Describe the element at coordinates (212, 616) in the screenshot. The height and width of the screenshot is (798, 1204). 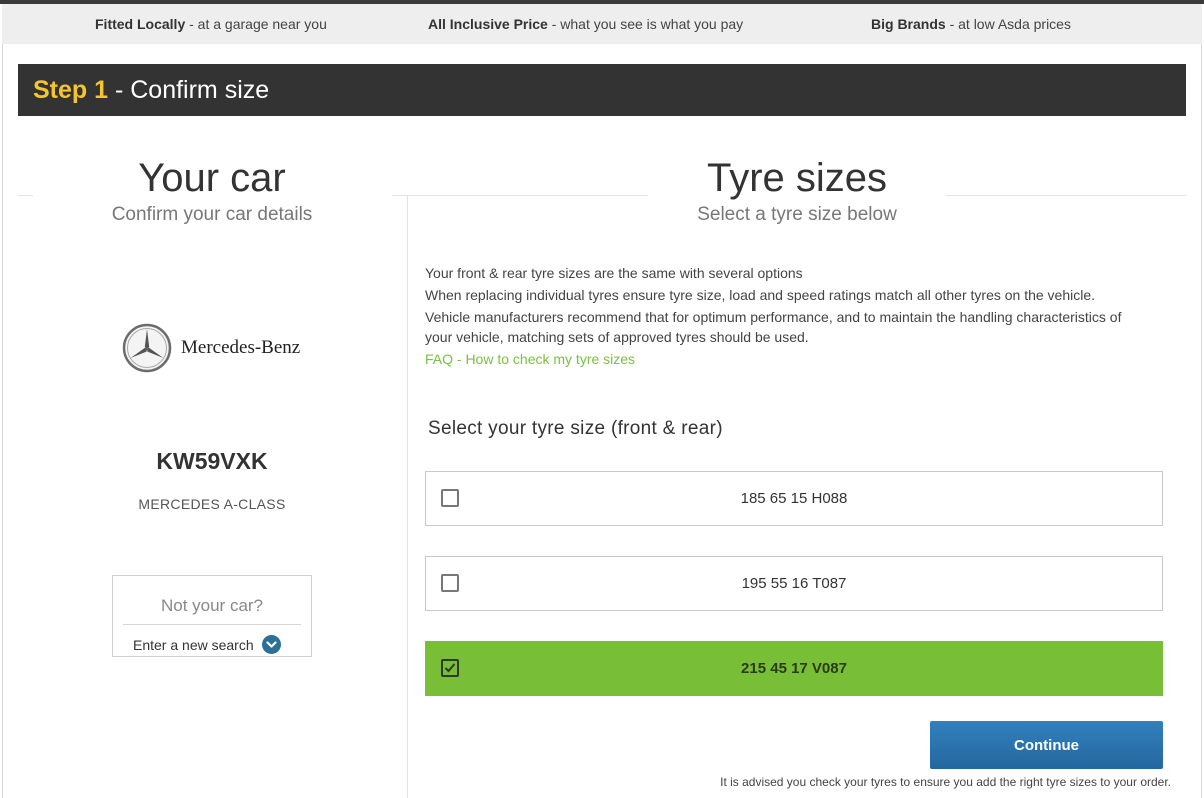
I see `not-your-car-box: Not your car? Enter a new search` at that location.